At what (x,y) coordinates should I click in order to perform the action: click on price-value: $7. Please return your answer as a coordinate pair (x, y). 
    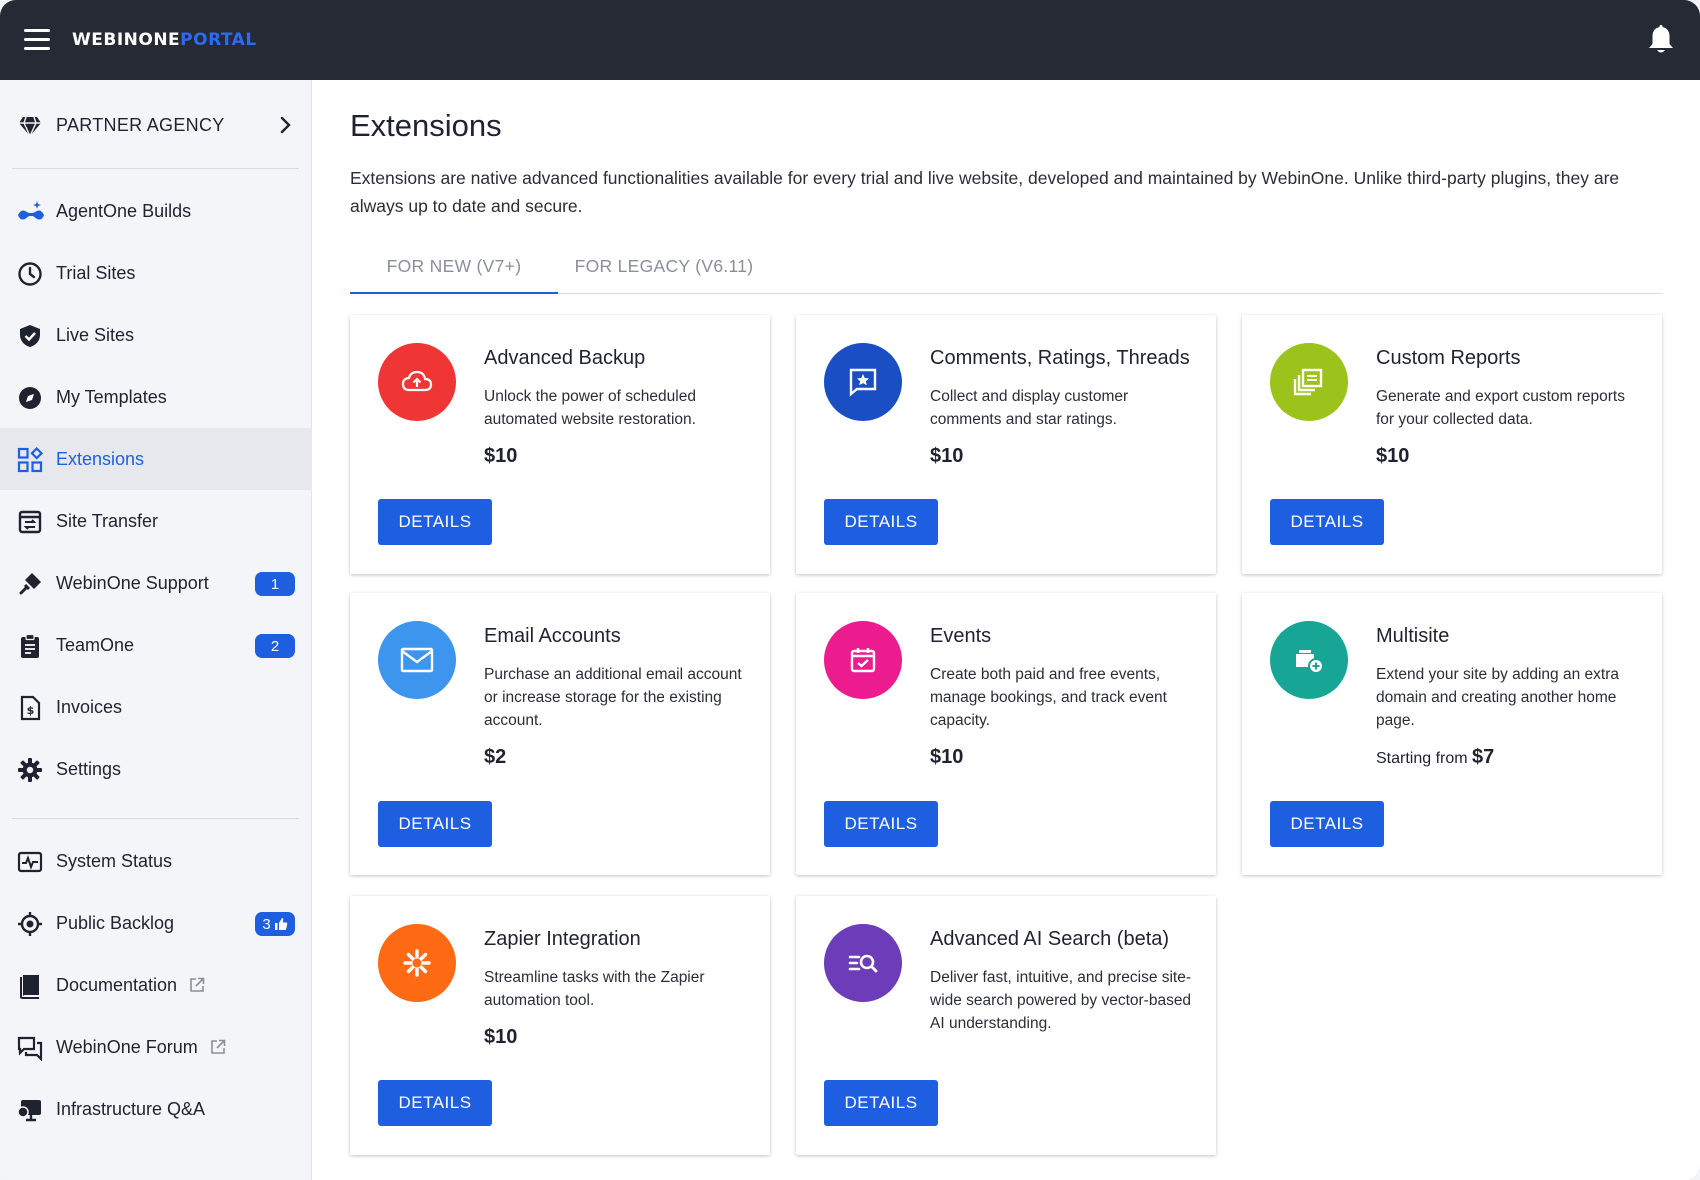
    Looking at the image, I should click on (1483, 757).